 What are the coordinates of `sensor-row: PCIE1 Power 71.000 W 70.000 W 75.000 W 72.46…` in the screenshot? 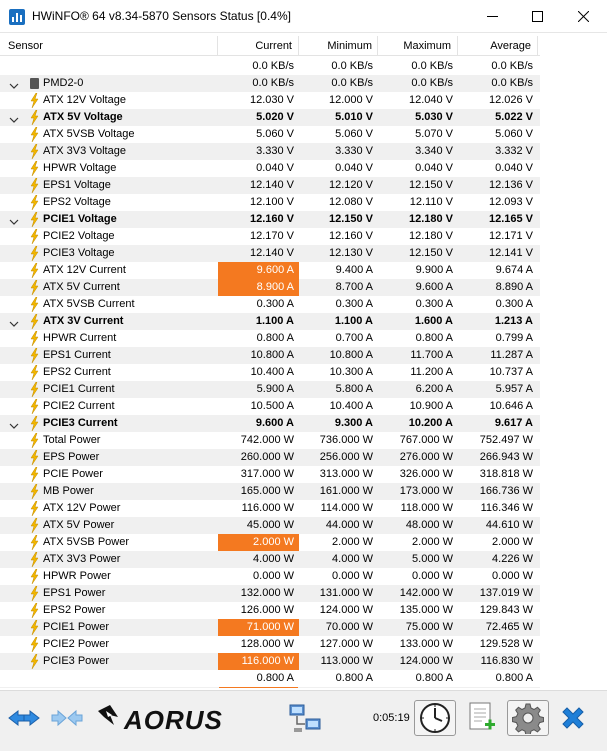 It's located at (270, 627).